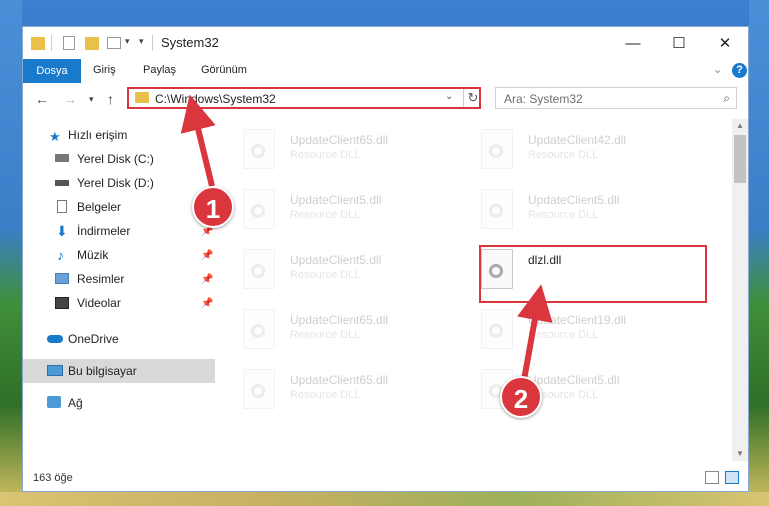 The image size is (769, 506). I want to click on pictures-icon, so click(62, 278).